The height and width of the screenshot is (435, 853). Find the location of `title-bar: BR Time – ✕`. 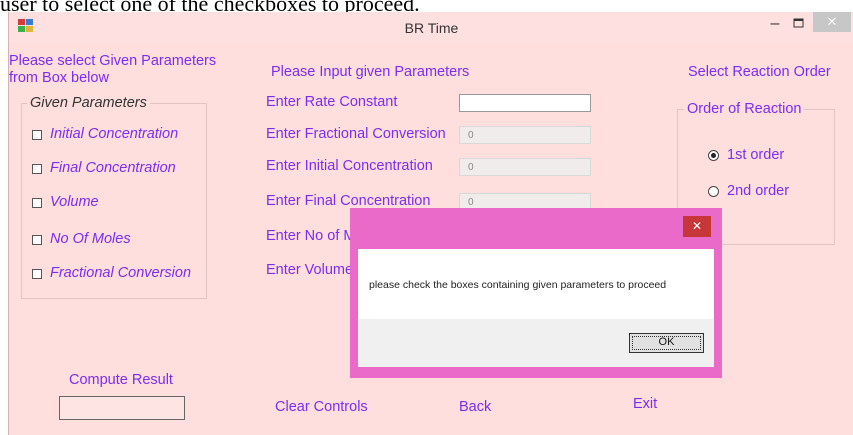

title-bar: BR Time – ✕ is located at coordinates (431, 27).